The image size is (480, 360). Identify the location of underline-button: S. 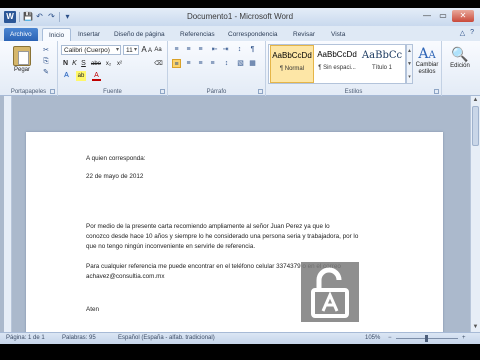
(83, 64).